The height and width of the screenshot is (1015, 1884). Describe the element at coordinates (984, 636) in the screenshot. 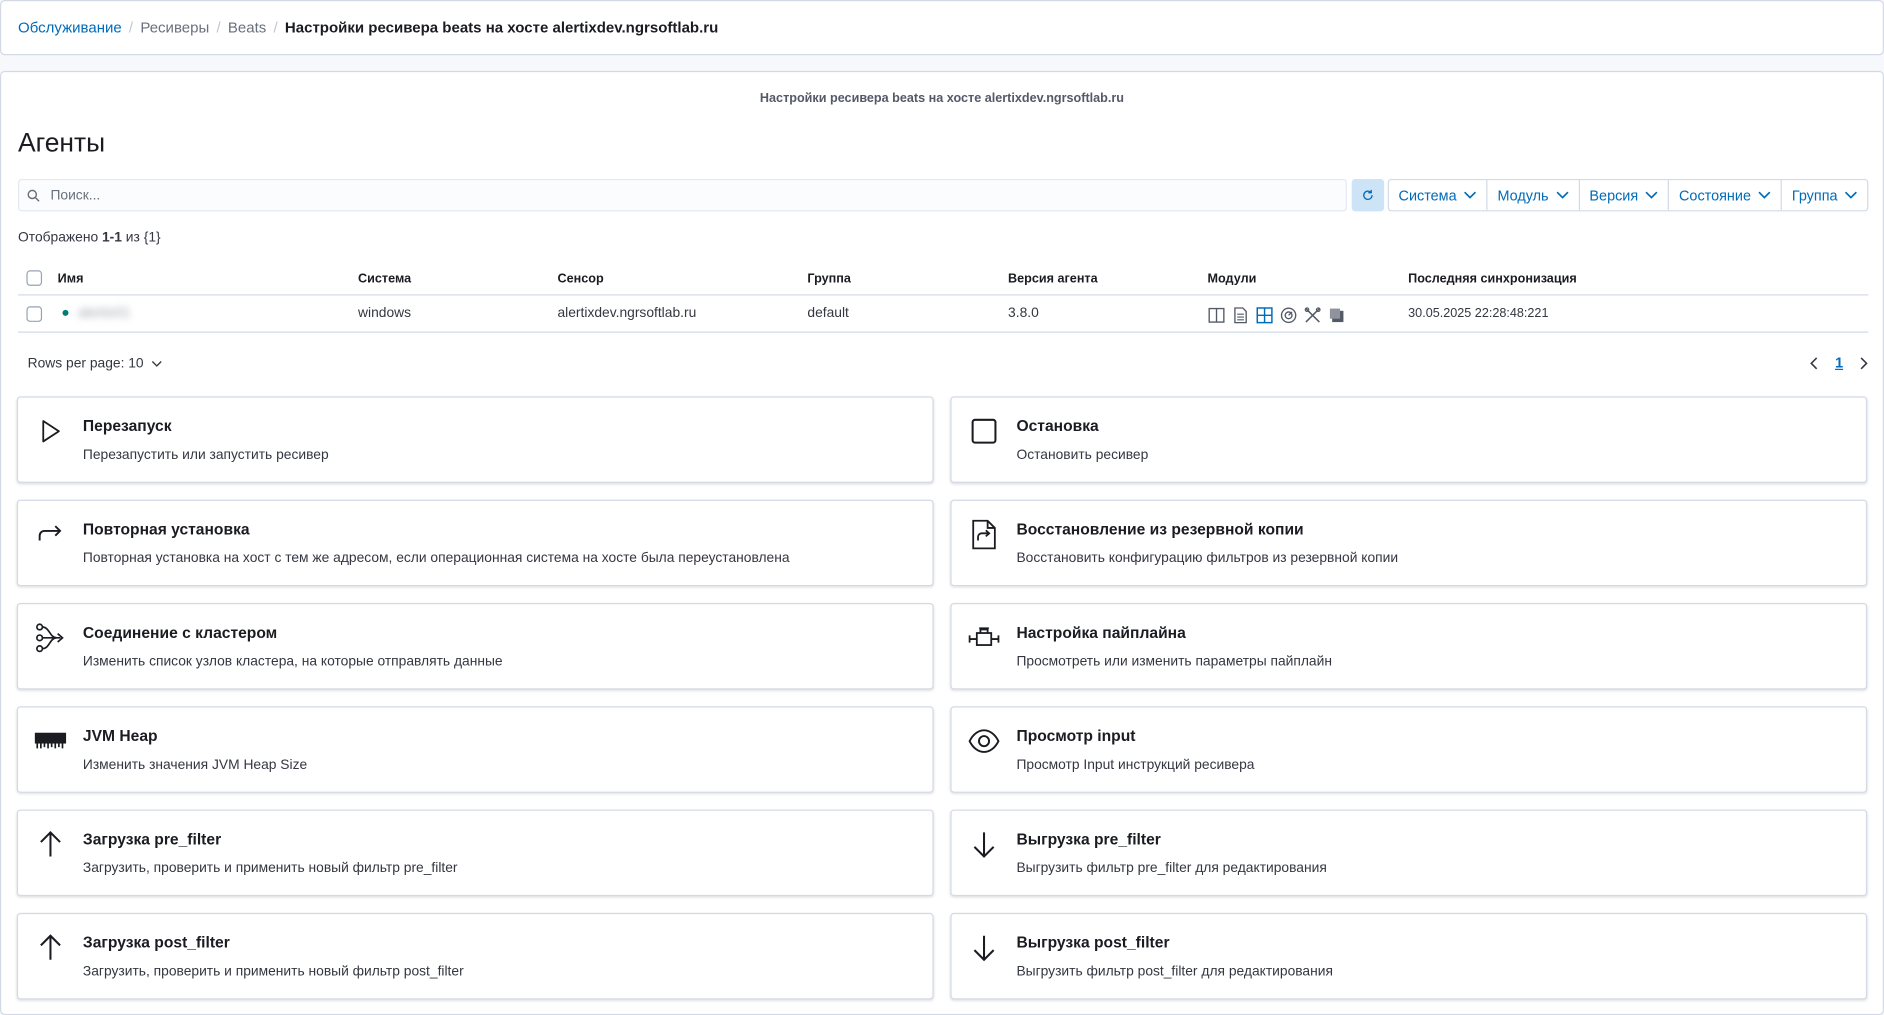

I see `pipeline-icon` at that location.